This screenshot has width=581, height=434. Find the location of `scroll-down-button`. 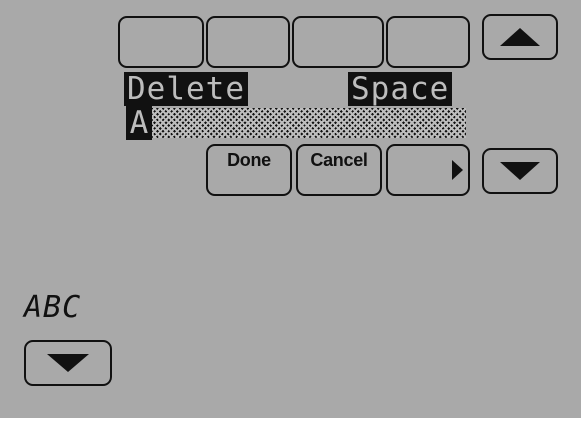

scroll-down-button is located at coordinates (520, 171).